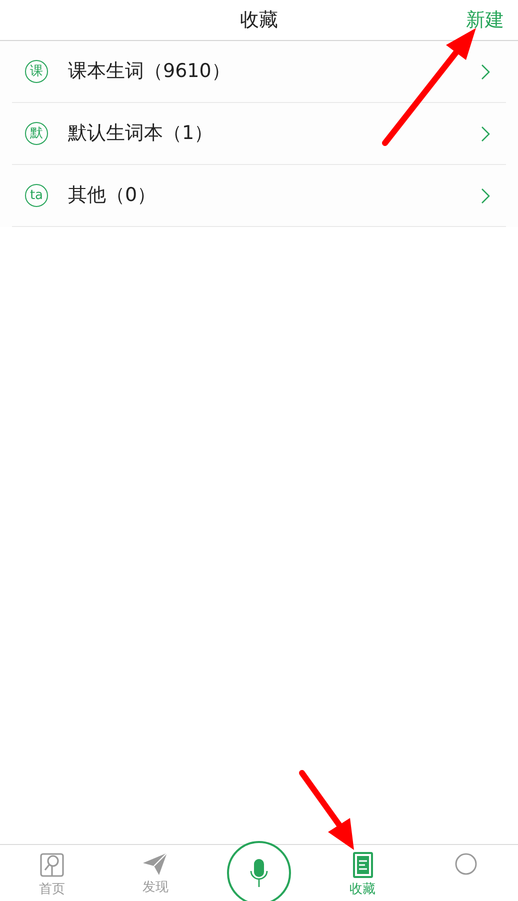  Describe the element at coordinates (259, 873) in the screenshot. I see `microphone-icon` at that location.